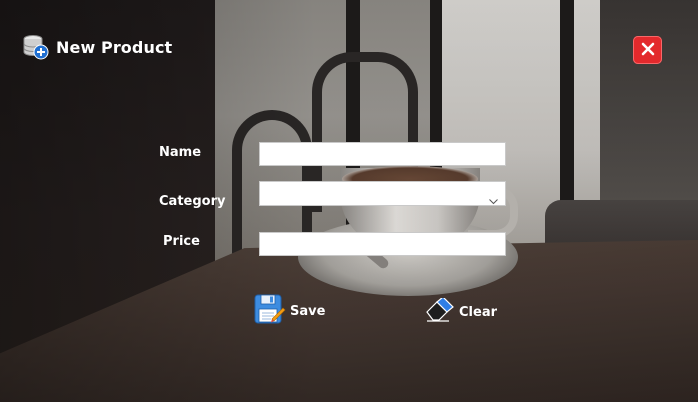 This screenshot has height=402, width=698. What do you see at coordinates (36, 47) in the screenshot?
I see `database-icon` at bounding box center [36, 47].